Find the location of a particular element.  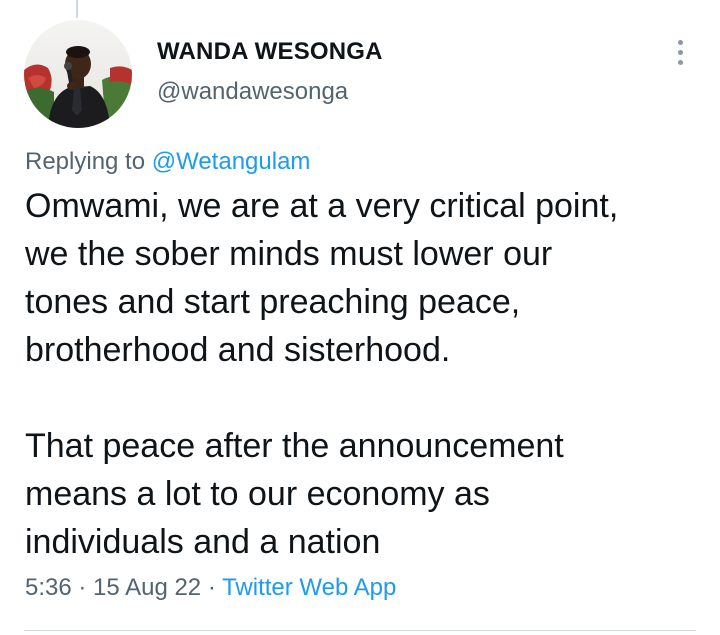

tweet-metadata: 5:36 · 15 Aug 22 · Twitter Web App is located at coordinates (210, 588).